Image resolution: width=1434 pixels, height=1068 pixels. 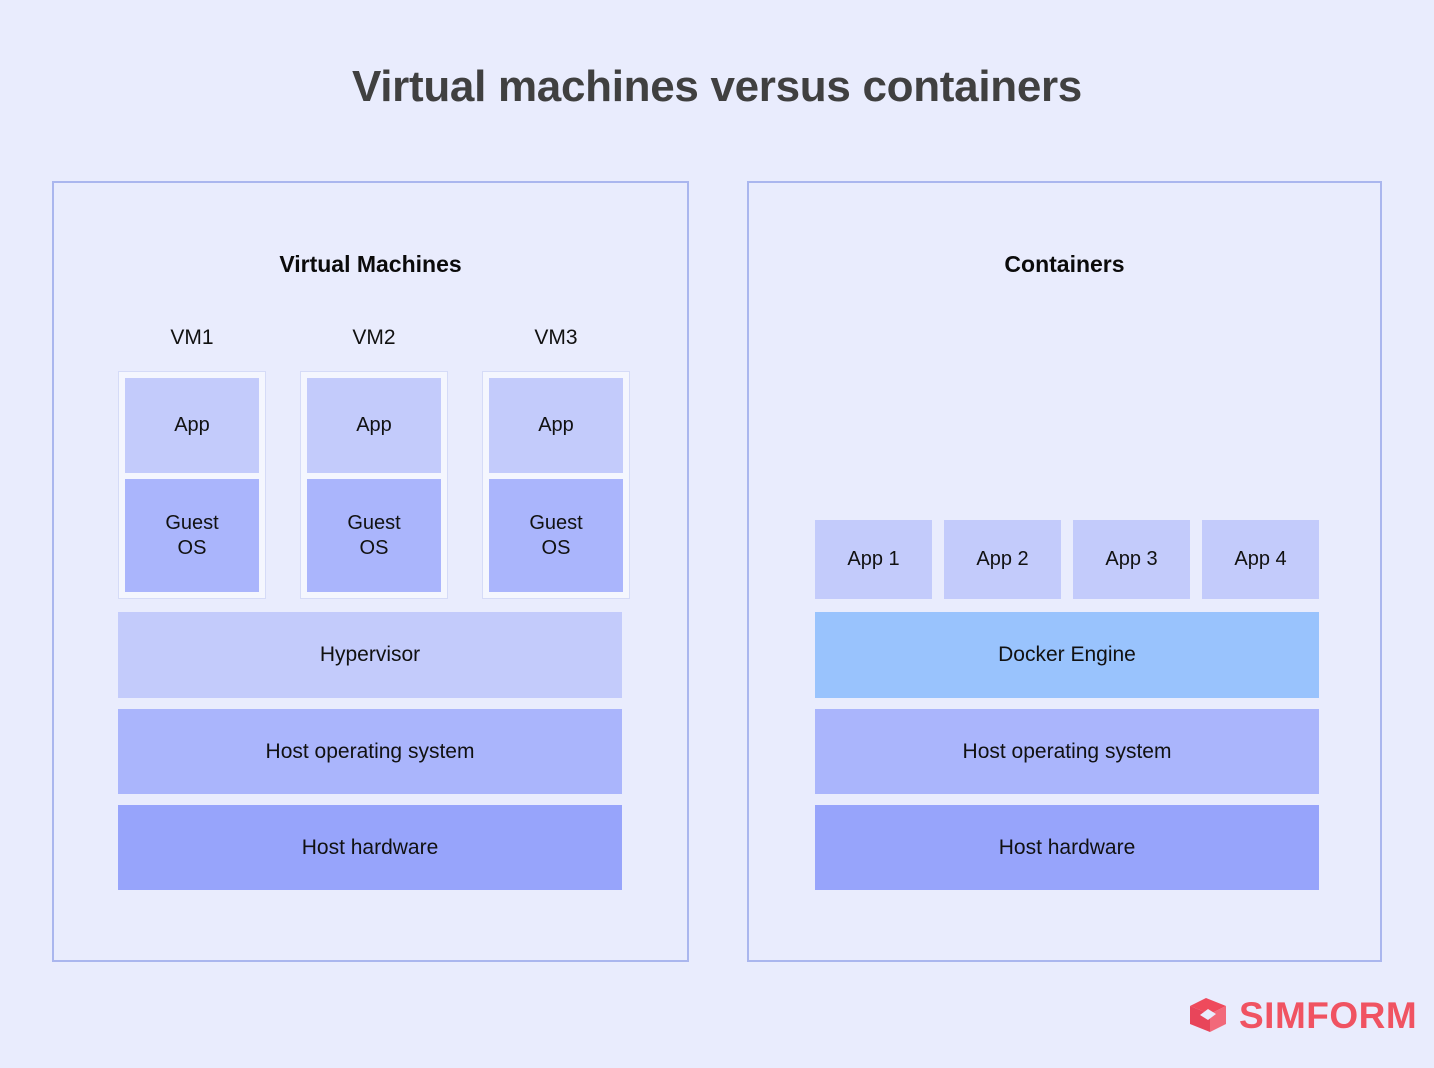 I want to click on vm-label: VM1, so click(x=192, y=337).